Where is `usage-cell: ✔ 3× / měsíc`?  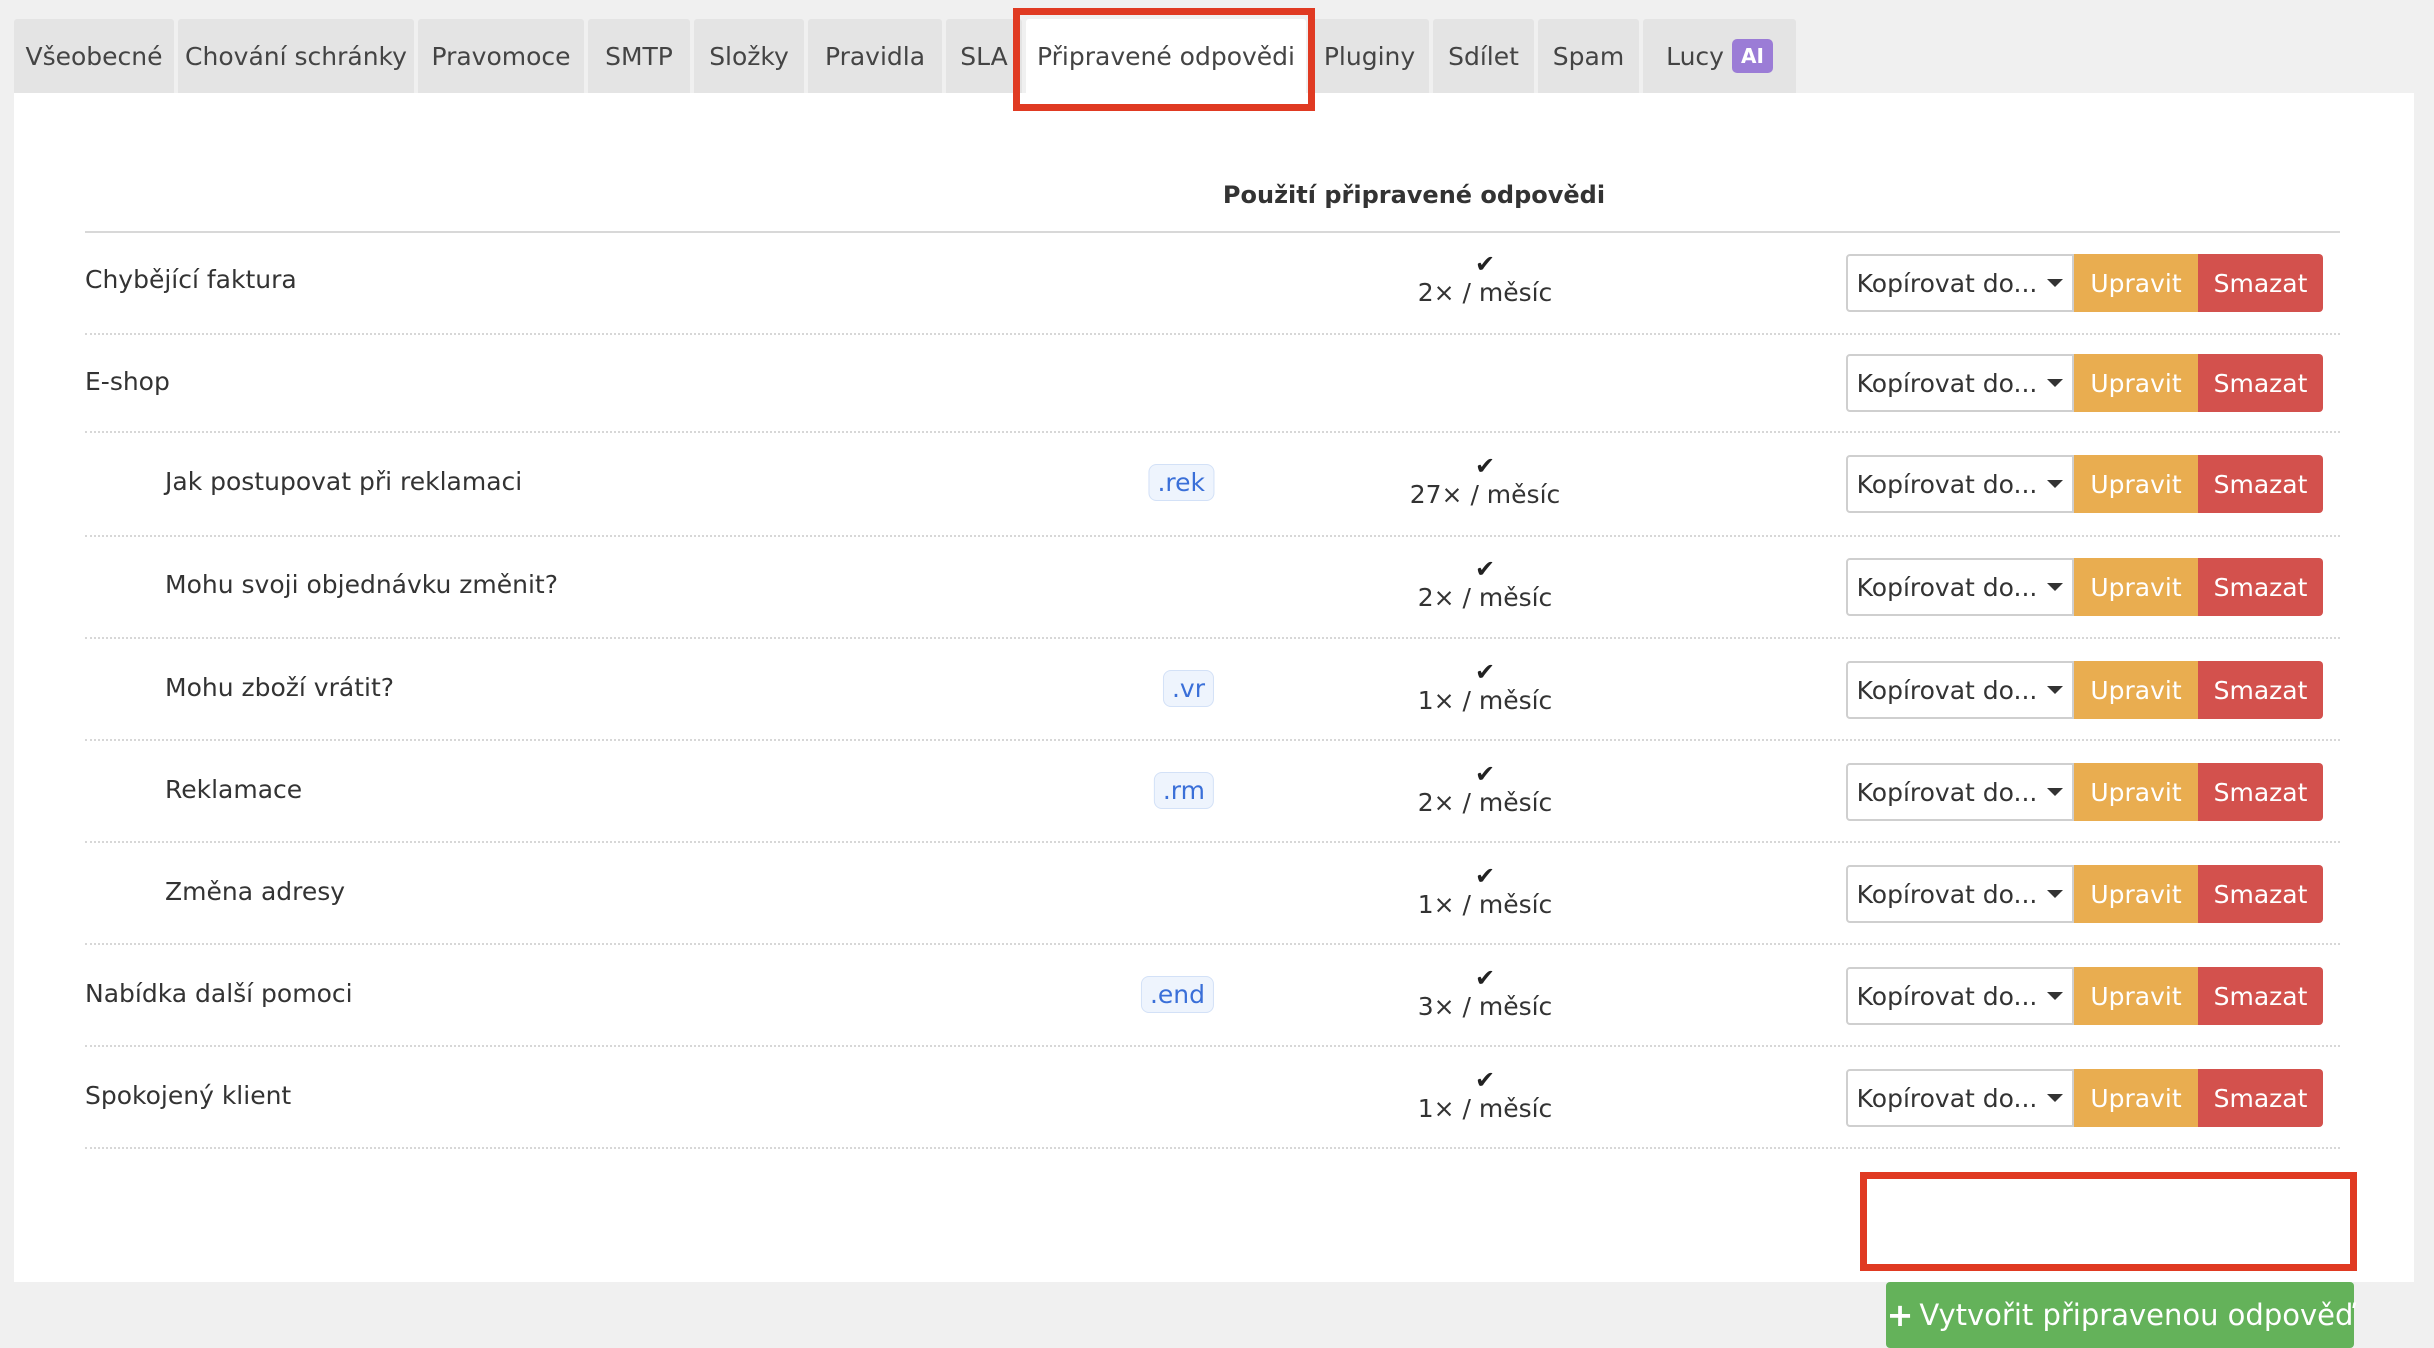 usage-cell: ✔ 3× / měsíc is located at coordinates (1485, 994).